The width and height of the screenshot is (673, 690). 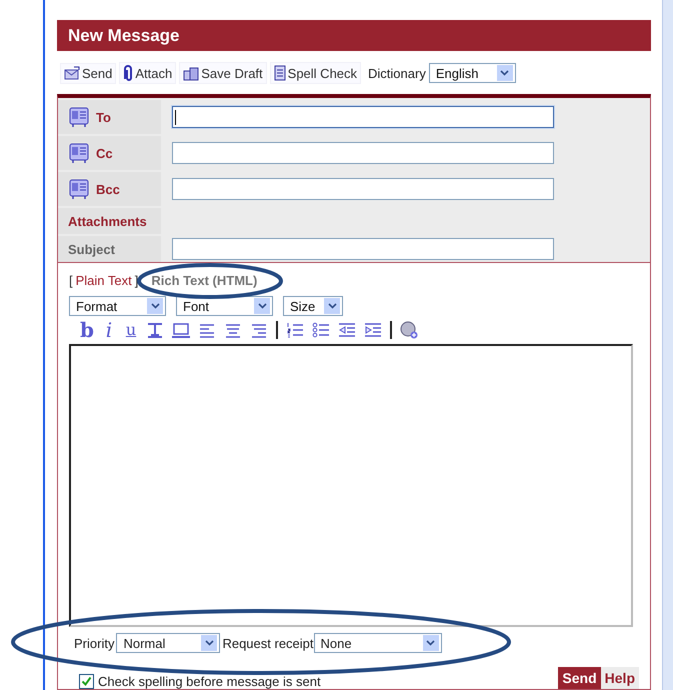 What do you see at coordinates (107, 221) in the screenshot?
I see `attachments-label: Attachments` at bounding box center [107, 221].